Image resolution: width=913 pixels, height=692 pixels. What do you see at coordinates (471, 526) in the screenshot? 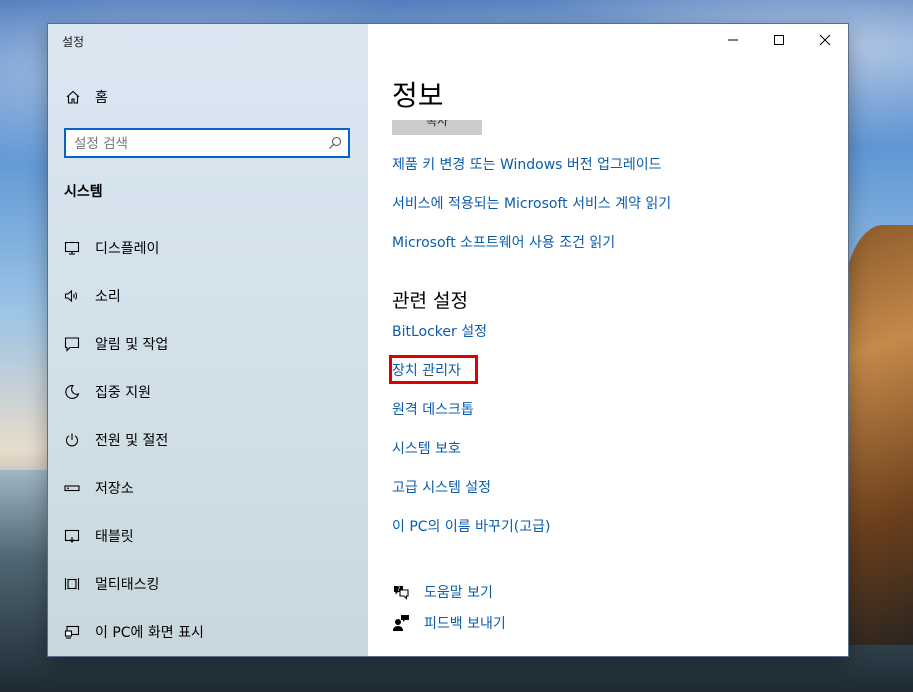
I see `rename-pc-link: 이 PC의 이름 바꾸기(고급)` at bounding box center [471, 526].